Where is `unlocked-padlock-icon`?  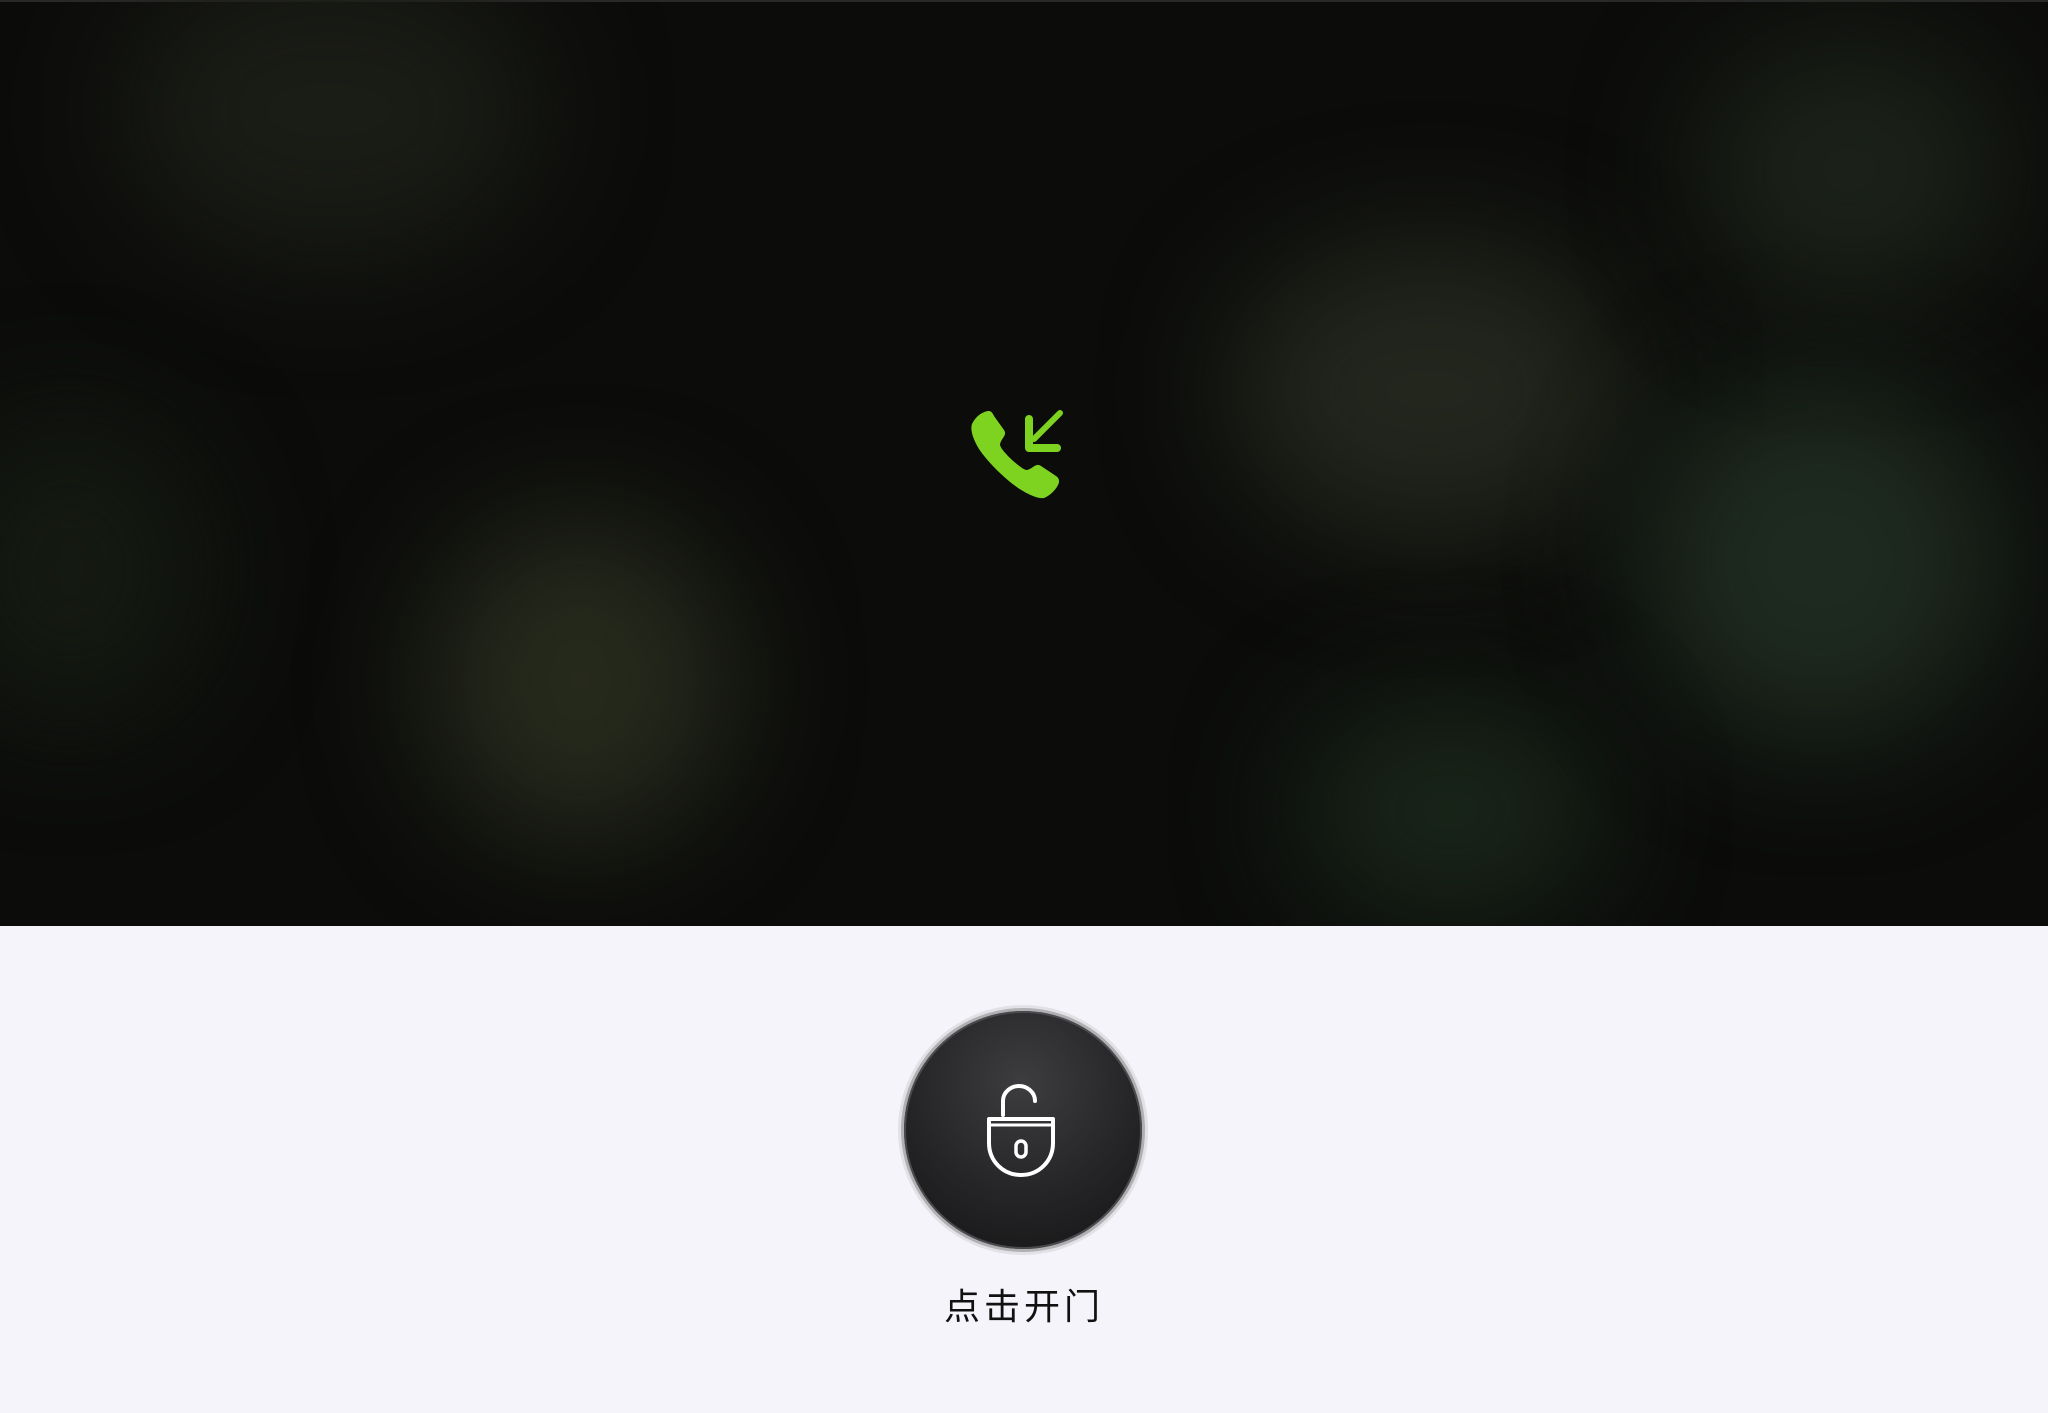 unlocked-padlock-icon is located at coordinates (1021, 1130).